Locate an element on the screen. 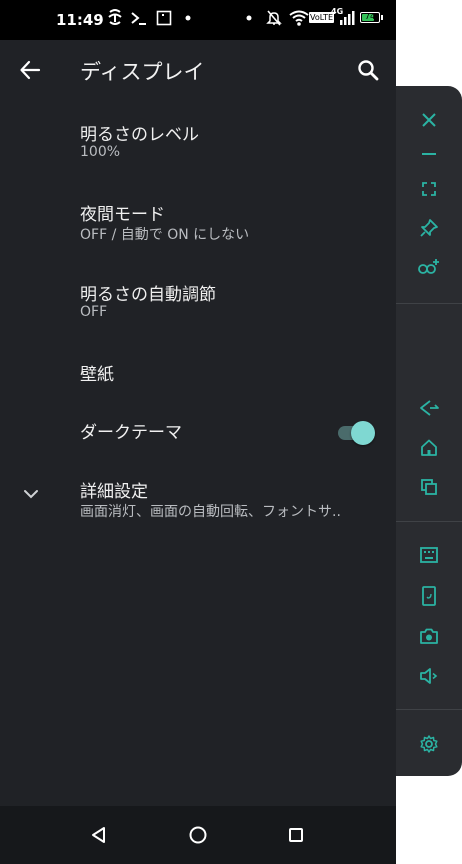  close-icon is located at coordinates (429, 120).